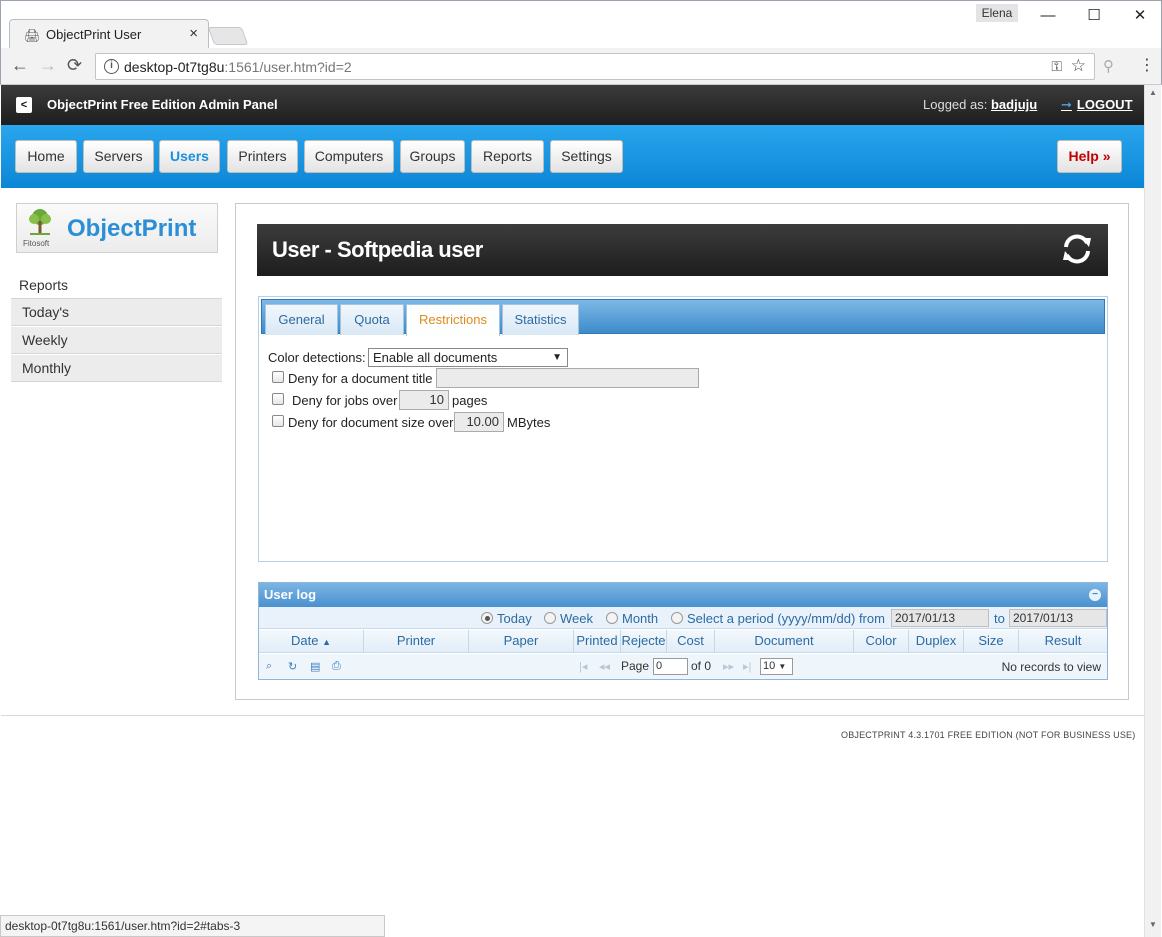 The height and width of the screenshot is (937, 1162). What do you see at coordinates (1014, 104) in the screenshot?
I see `username-link: badjuju` at bounding box center [1014, 104].